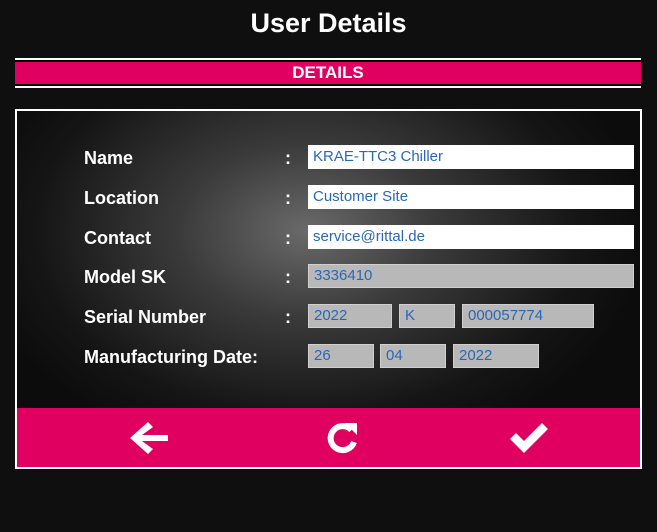 The image size is (657, 532). What do you see at coordinates (121, 198) in the screenshot?
I see `location-label: Location` at bounding box center [121, 198].